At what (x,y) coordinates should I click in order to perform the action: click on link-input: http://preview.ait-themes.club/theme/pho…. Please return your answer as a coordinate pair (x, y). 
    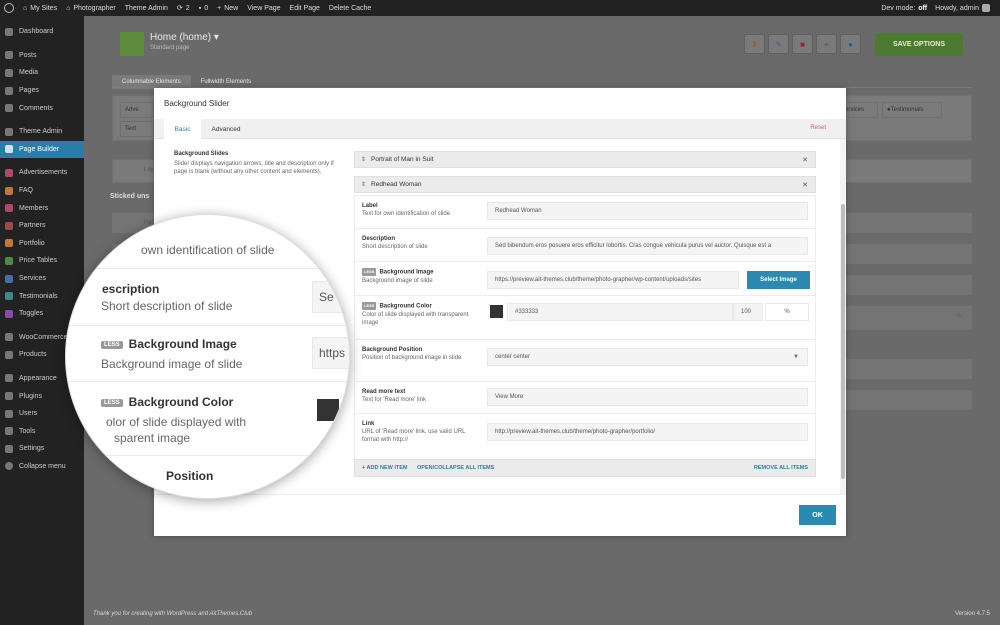
    Looking at the image, I should click on (647, 432).